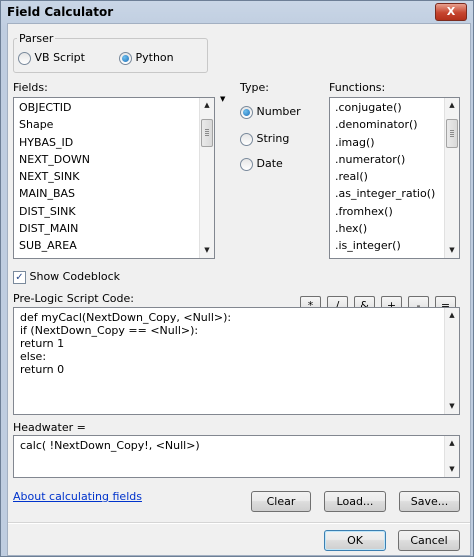 The width and height of the screenshot is (474, 557). I want to click on field-list-item: NEXT_SINK, so click(114, 176).